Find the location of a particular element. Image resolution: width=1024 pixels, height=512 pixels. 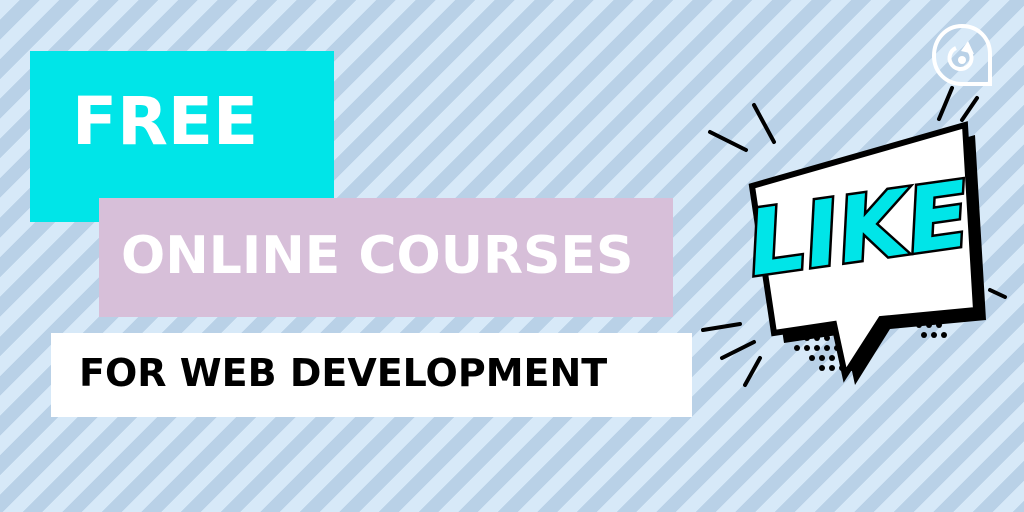

free-label: FREE is located at coordinates (165, 121).